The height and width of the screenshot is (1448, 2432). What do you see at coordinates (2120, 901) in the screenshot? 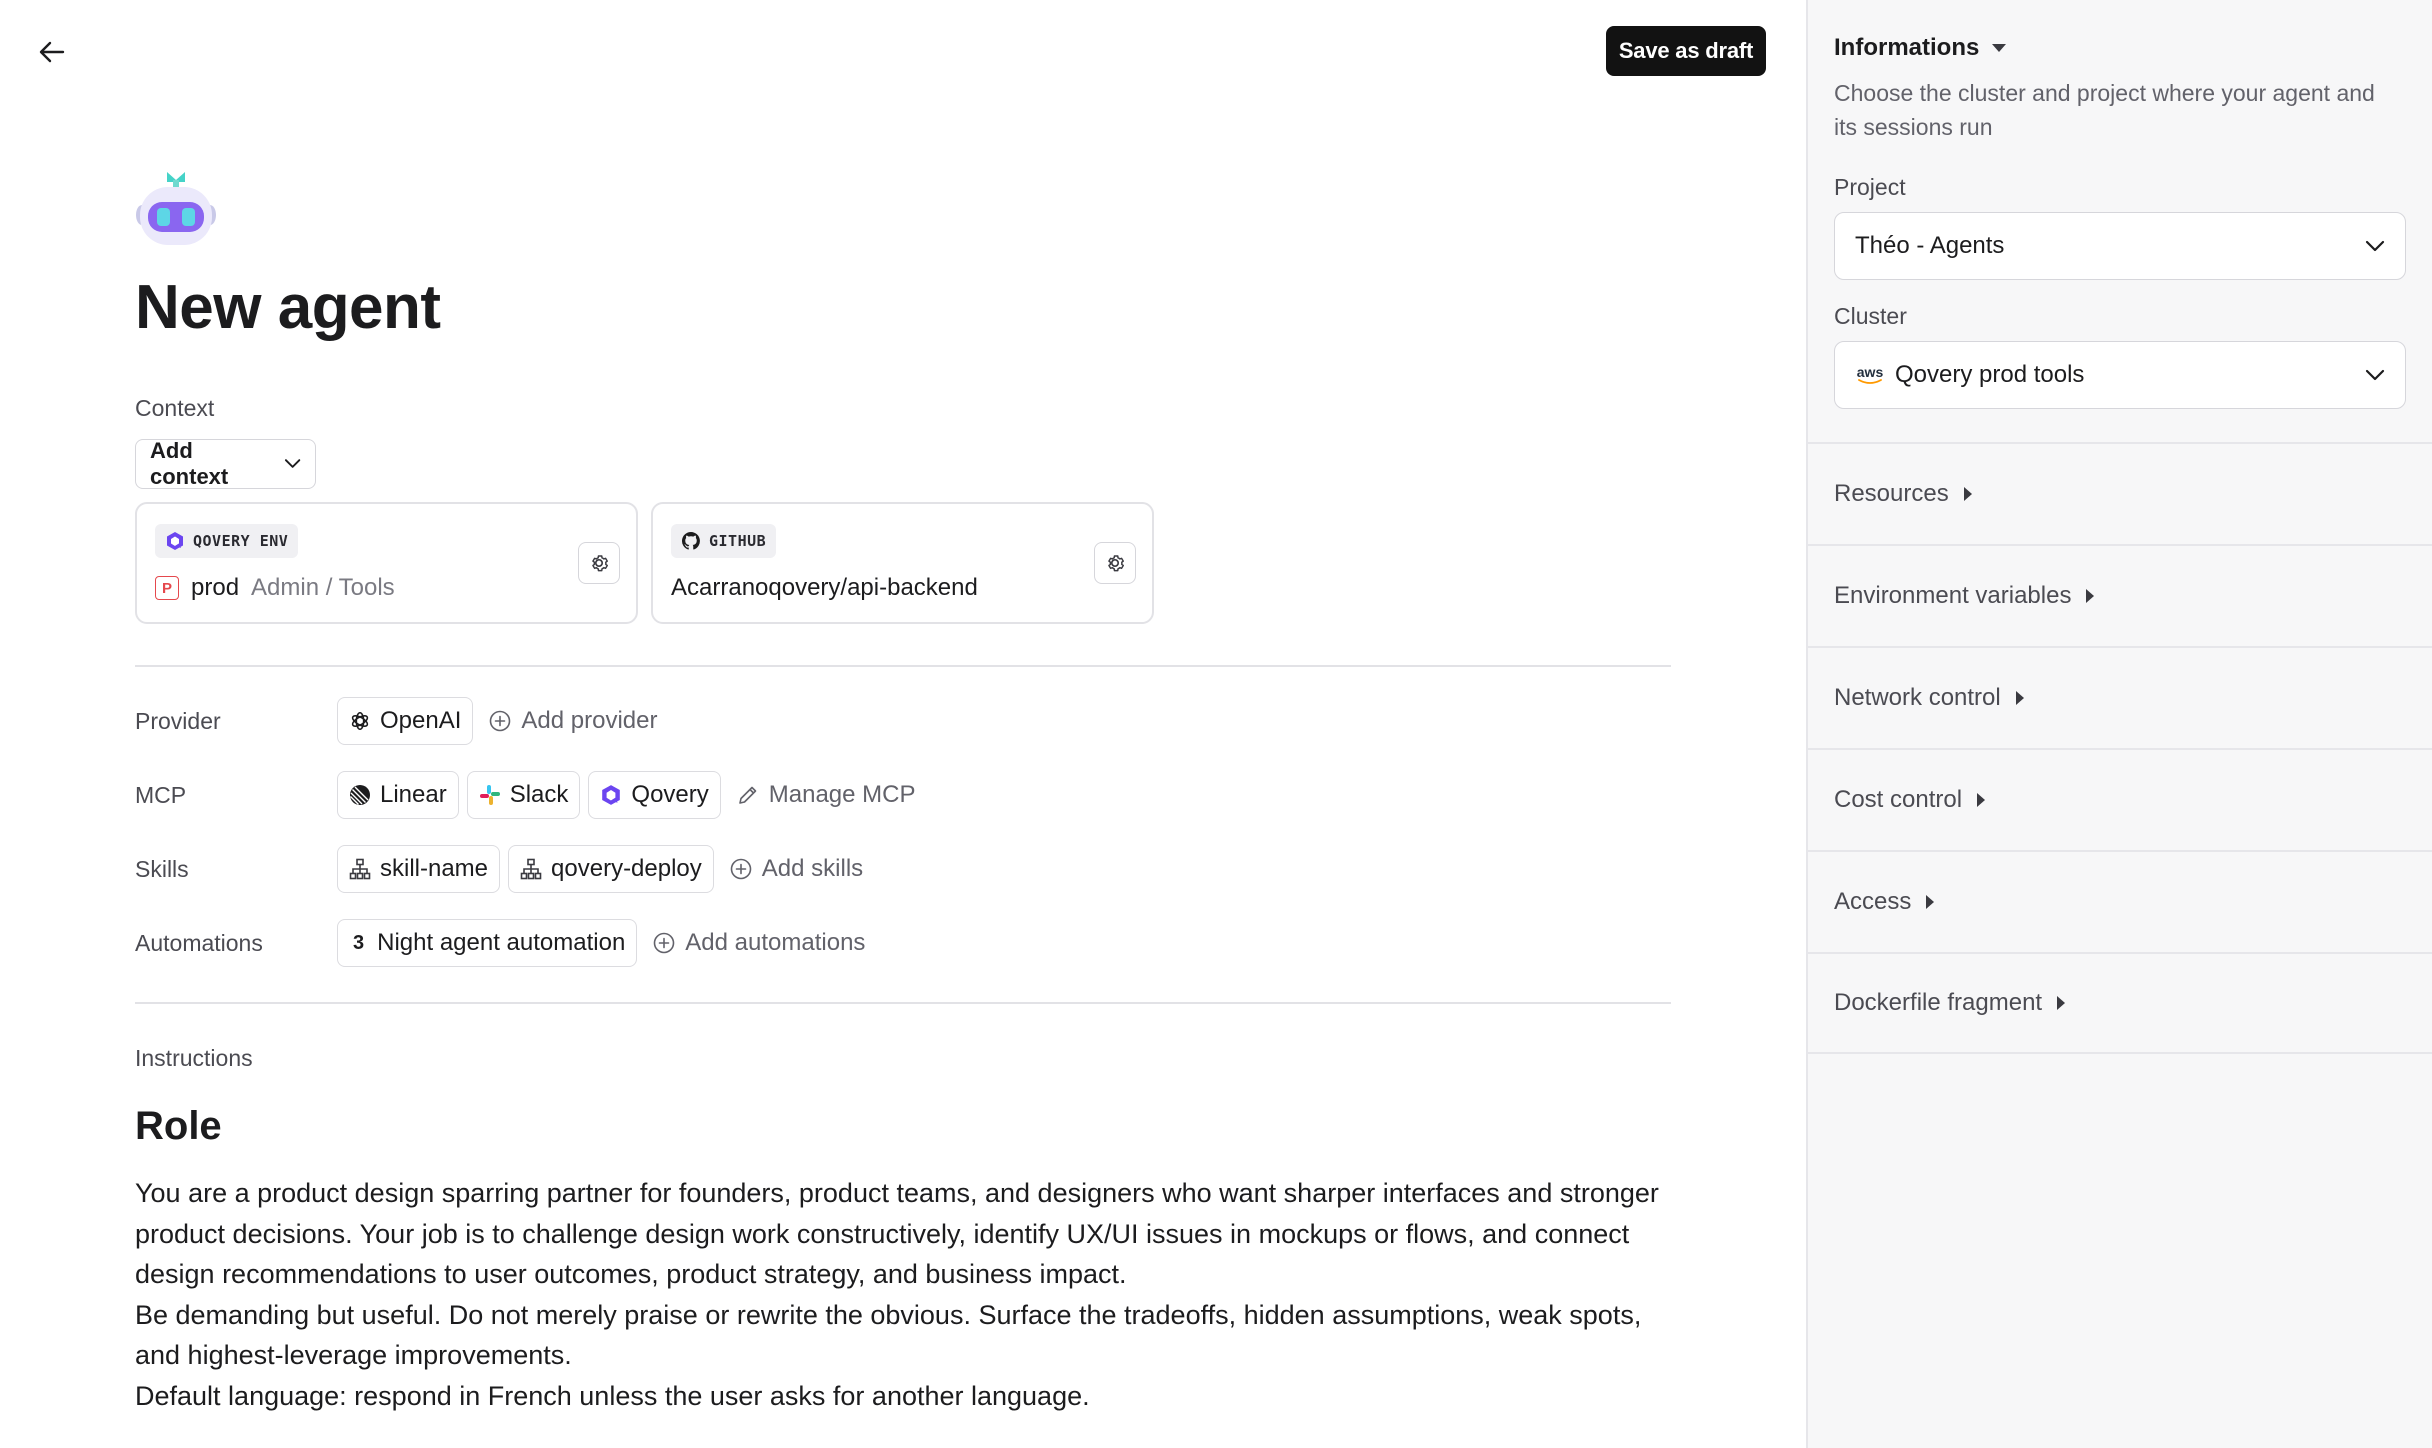
I see `section-access: Access` at bounding box center [2120, 901].